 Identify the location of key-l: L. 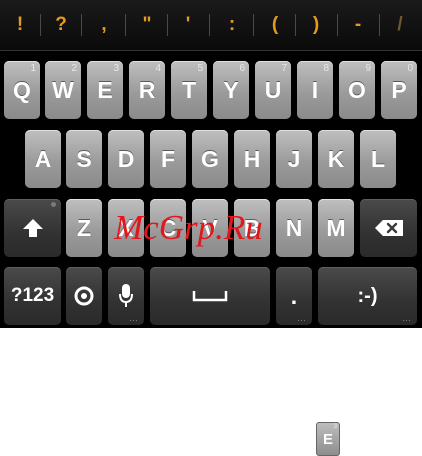
(378, 159).